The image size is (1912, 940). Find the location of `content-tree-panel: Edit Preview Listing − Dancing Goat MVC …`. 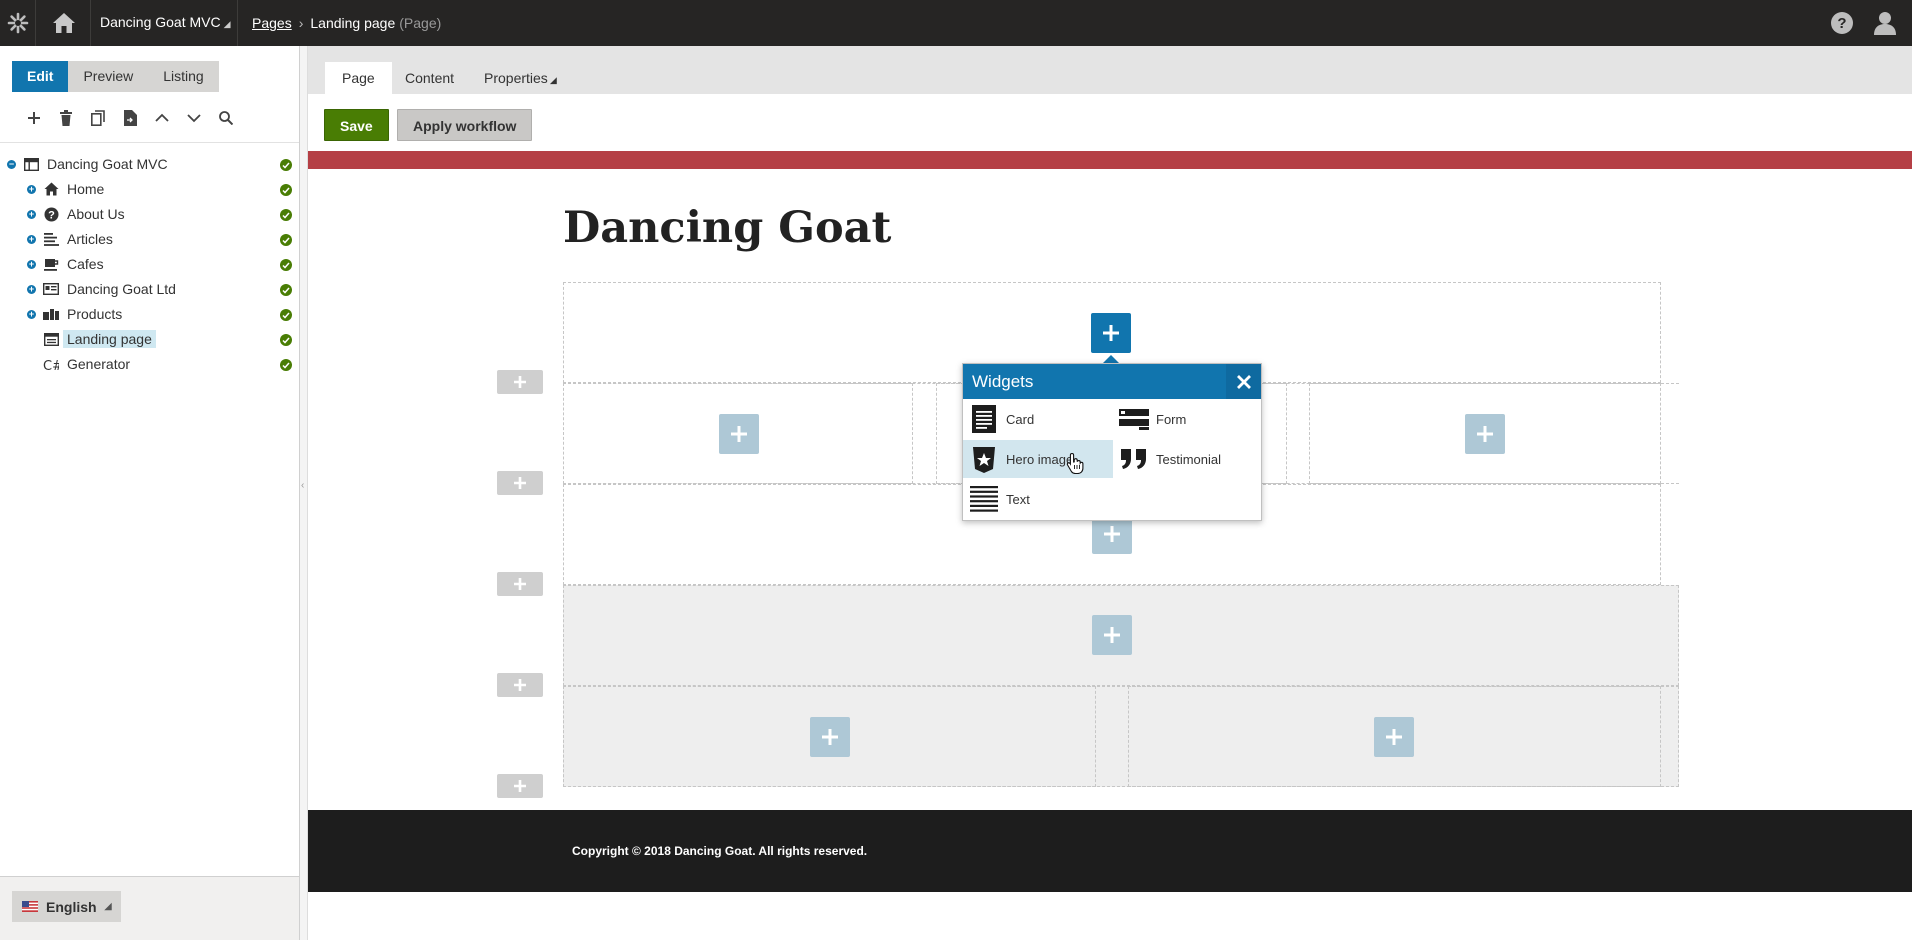

content-tree-panel: Edit Preview Listing − Dancing Goat MVC … is located at coordinates (150, 493).